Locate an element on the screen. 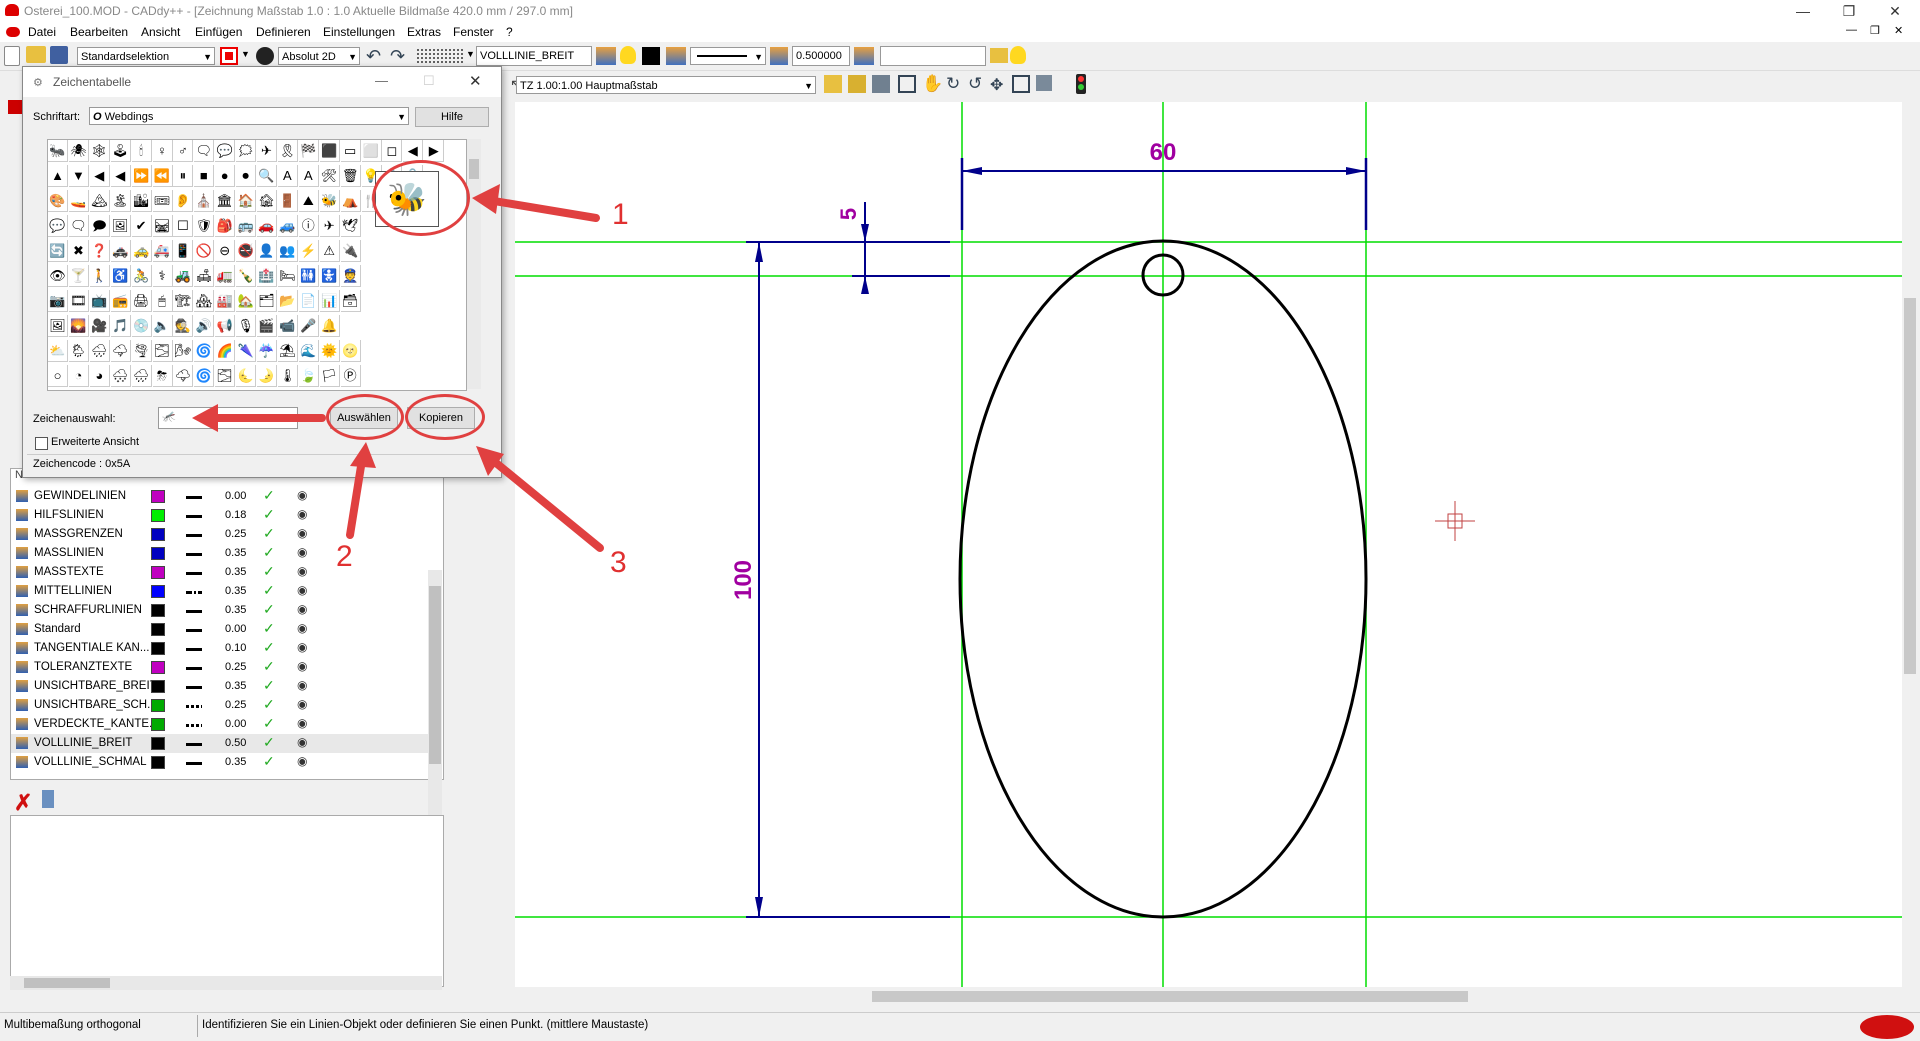 The image size is (1920, 1041). glyph-cell: 🏁 is located at coordinates (308, 151).